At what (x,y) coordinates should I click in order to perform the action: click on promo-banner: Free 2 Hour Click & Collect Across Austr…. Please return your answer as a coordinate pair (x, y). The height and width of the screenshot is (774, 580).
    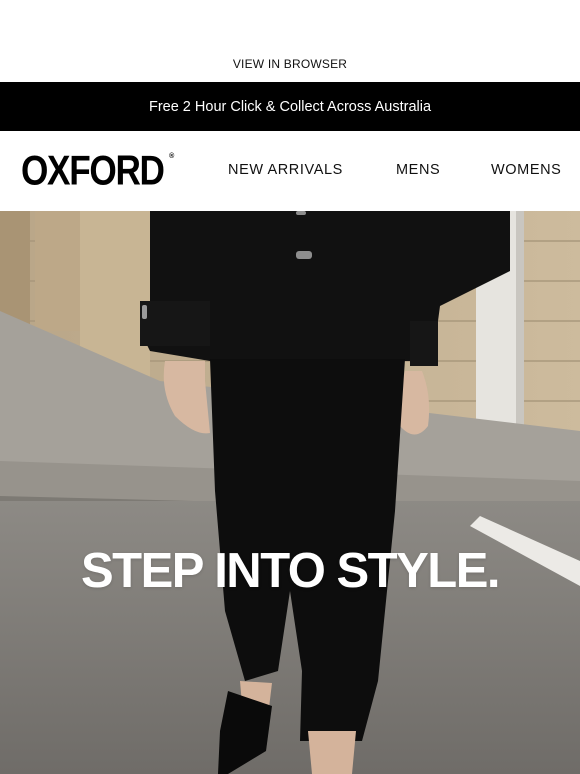
    Looking at the image, I should click on (290, 106).